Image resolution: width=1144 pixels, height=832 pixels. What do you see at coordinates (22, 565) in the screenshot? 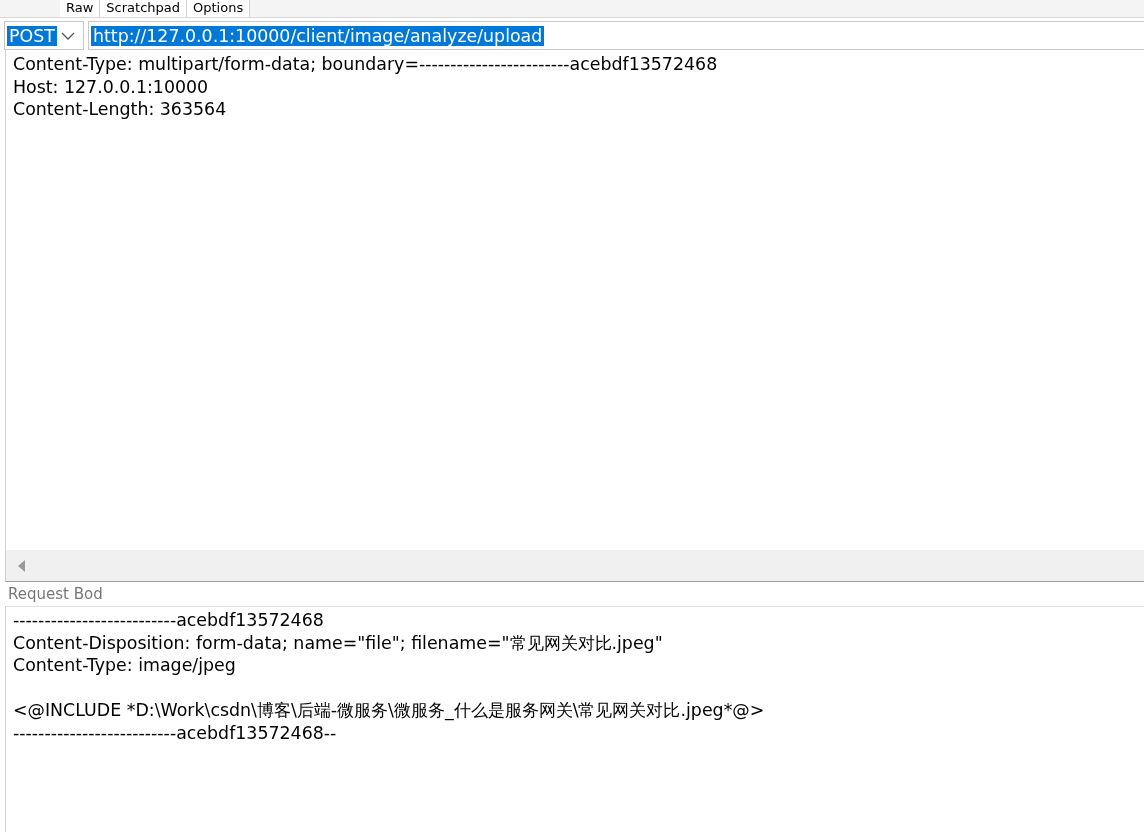
I see `scroll-left-icon` at bounding box center [22, 565].